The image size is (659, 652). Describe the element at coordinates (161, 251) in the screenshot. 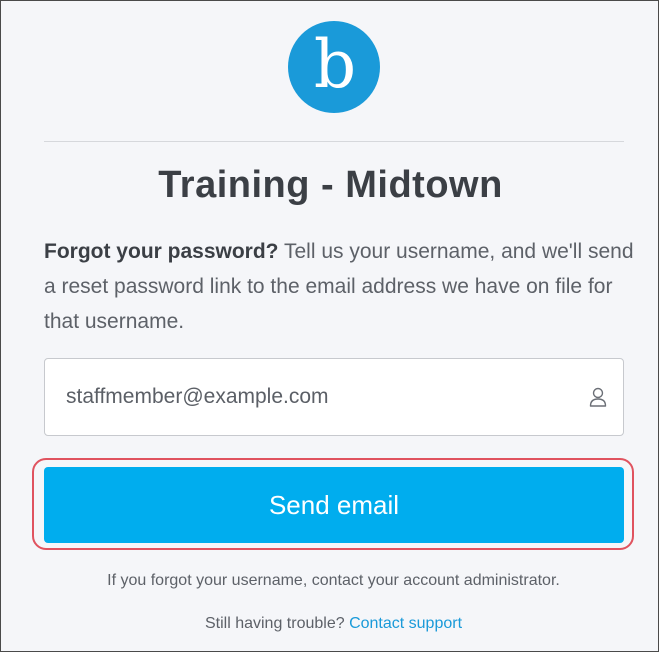

I see `instructions-heading: Forgot your password?` at that location.